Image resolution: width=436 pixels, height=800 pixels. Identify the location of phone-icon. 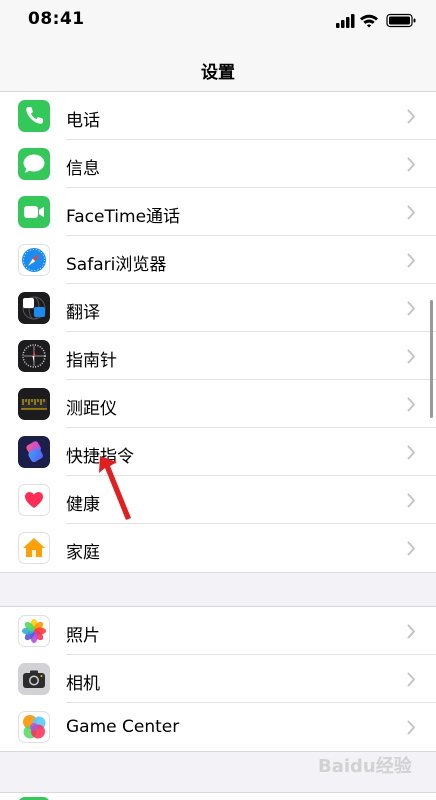
(34, 116).